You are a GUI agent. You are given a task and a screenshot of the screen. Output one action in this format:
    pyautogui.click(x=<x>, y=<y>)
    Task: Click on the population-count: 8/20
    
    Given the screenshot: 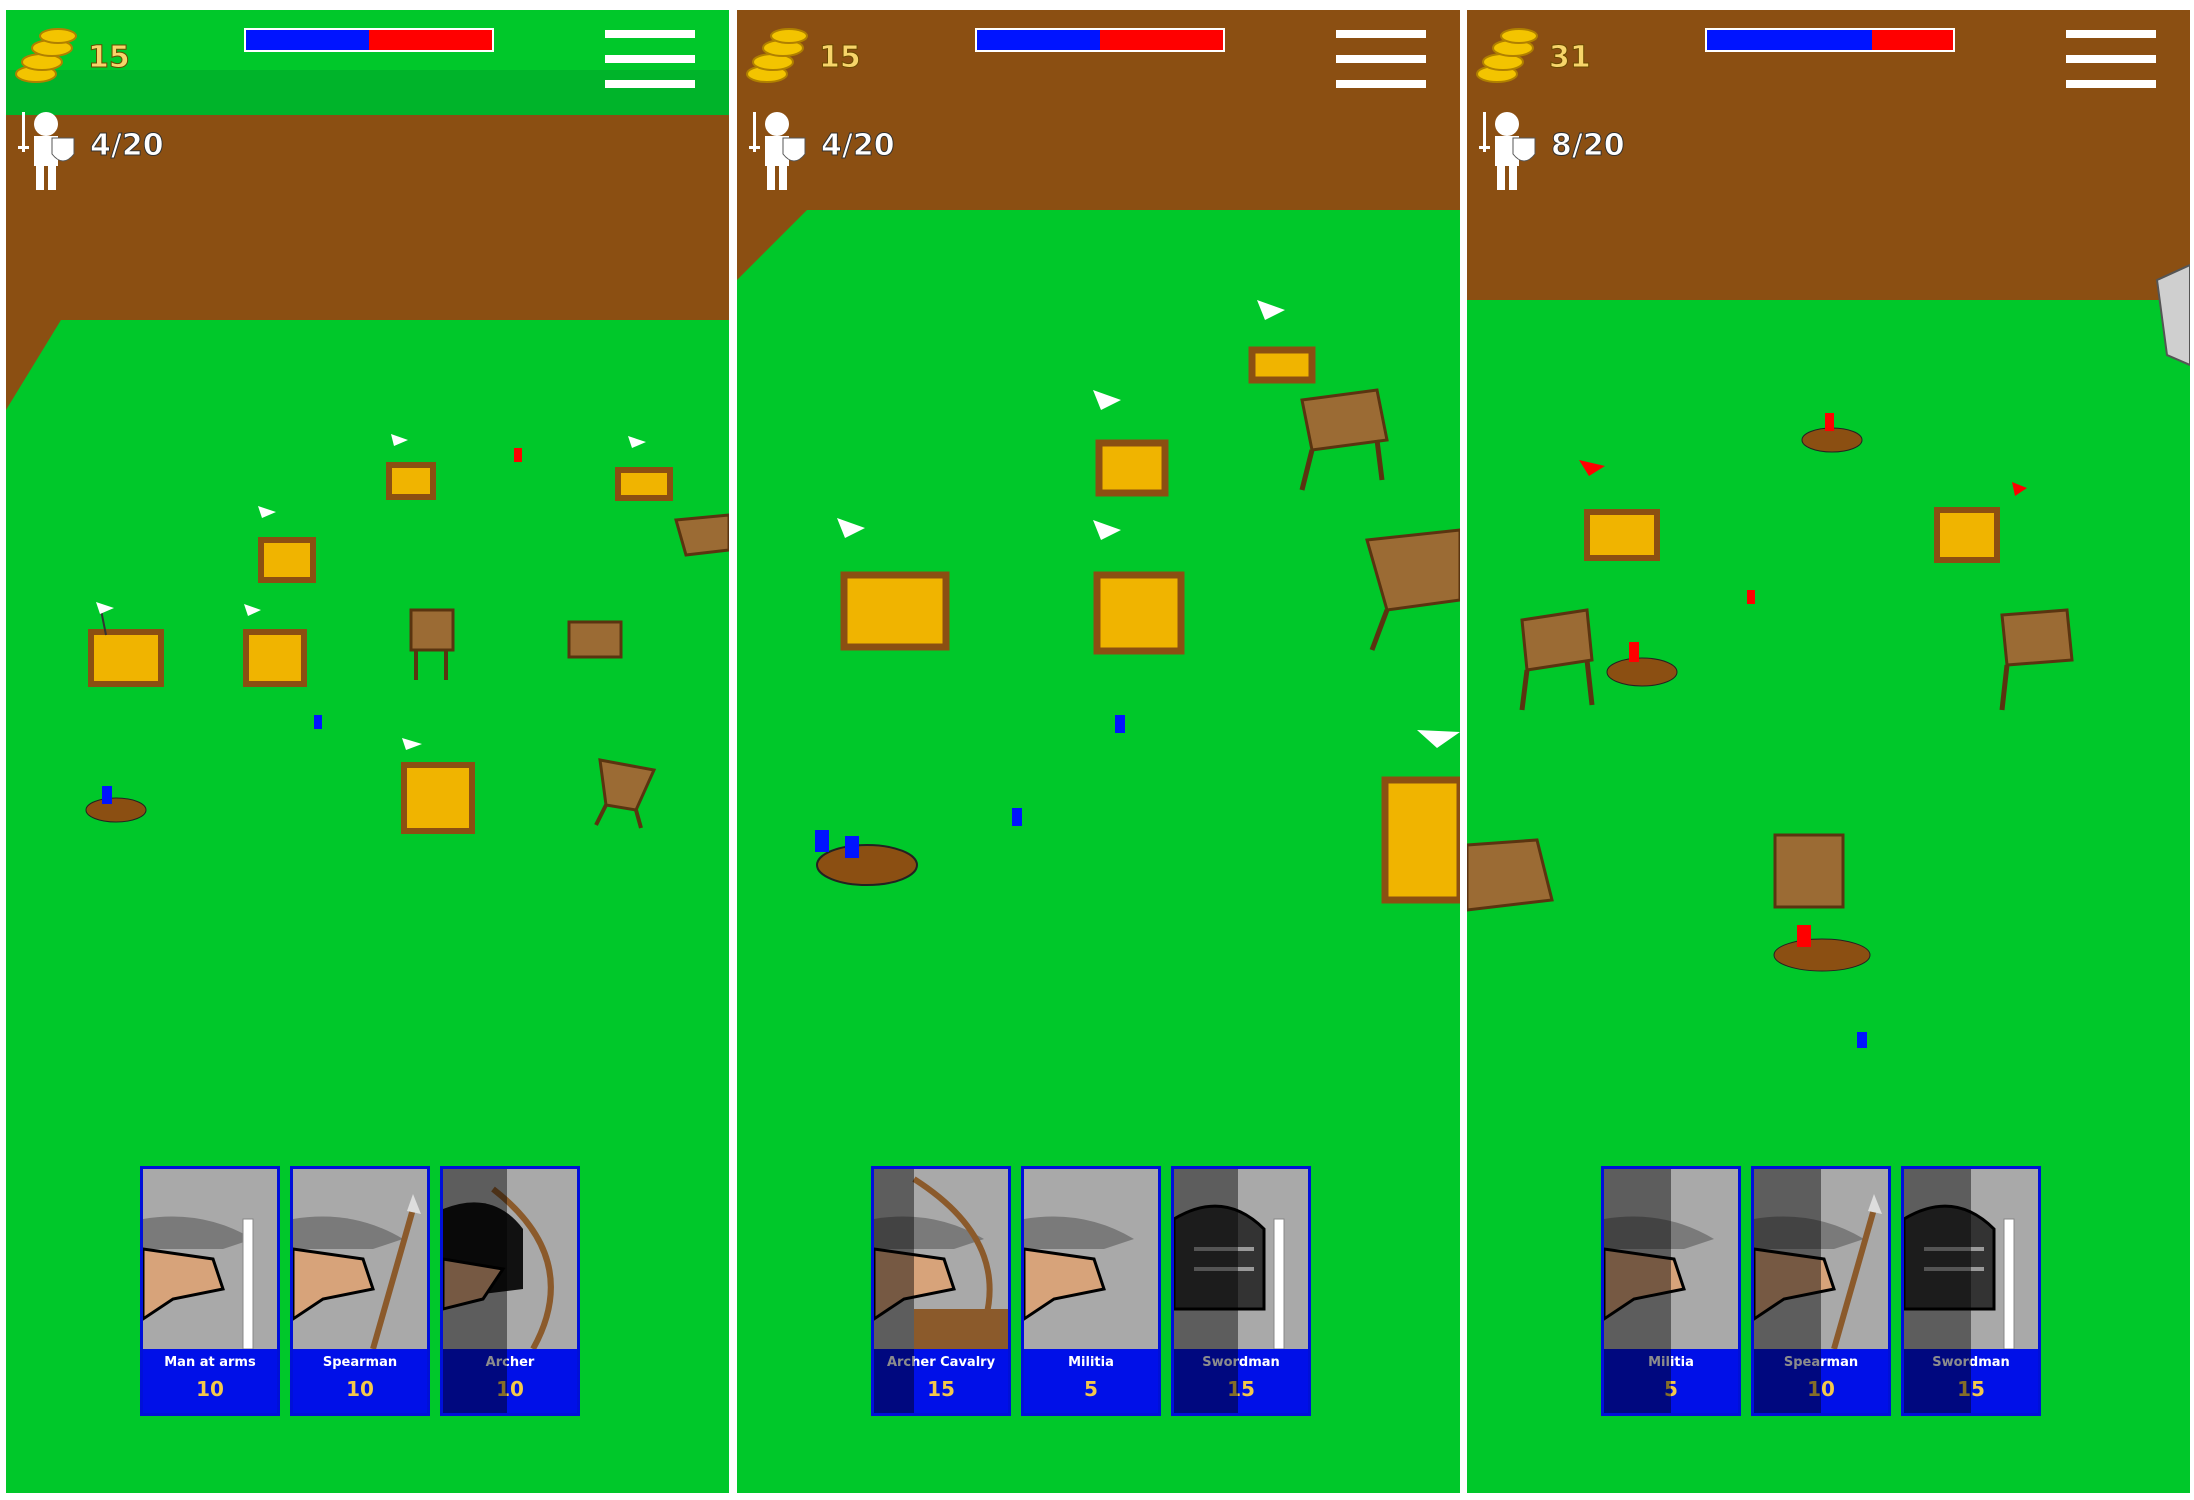 What is the action you would take?
    pyautogui.click(x=1588, y=146)
    